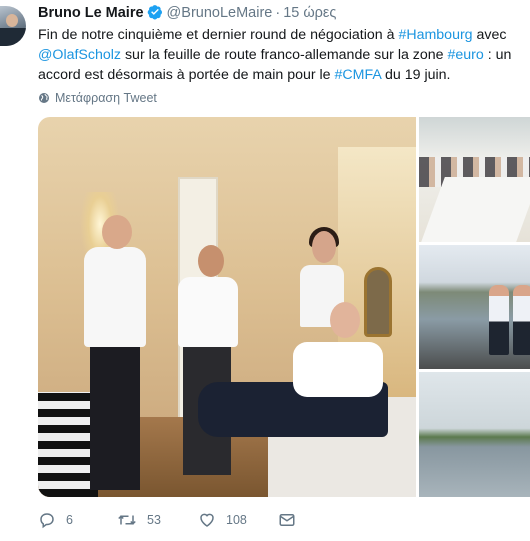 The width and height of the screenshot is (530, 541). What do you see at coordinates (12, 20) in the screenshot?
I see `avatar-face` at bounding box center [12, 20].